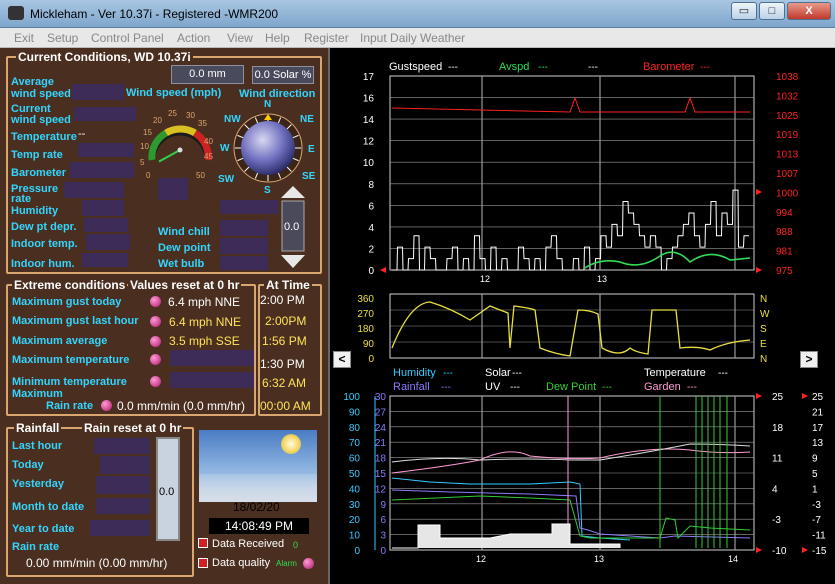 The image size is (835, 584). I want to click on rain-reset-title: Rain reset at 0 hr, so click(133, 428).